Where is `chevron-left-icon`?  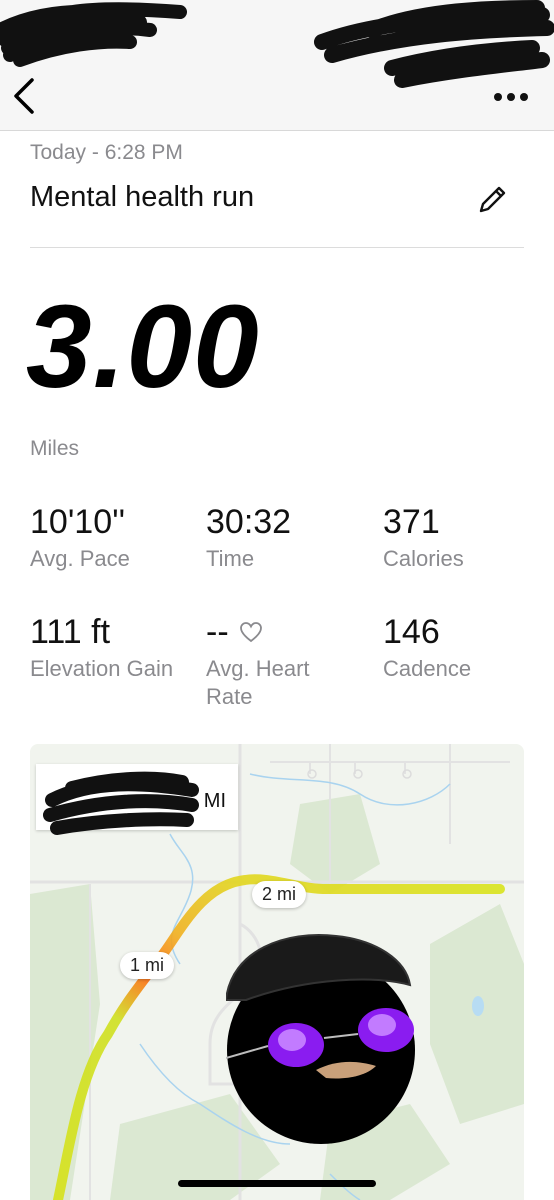
chevron-left-icon is located at coordinates (24, 96).